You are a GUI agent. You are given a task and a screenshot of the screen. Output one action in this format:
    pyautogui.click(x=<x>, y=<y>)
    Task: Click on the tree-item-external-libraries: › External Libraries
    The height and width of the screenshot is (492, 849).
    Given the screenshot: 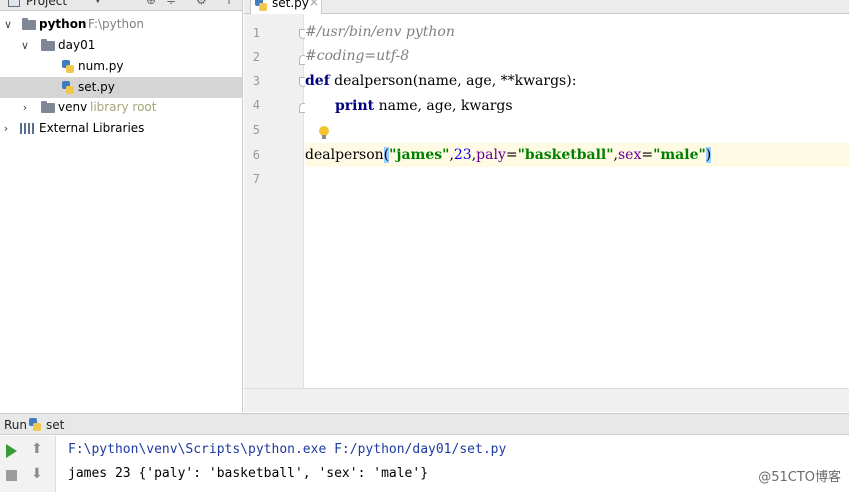 What is the action you would take?
    pyautogui.click(x=121, y=128)
    